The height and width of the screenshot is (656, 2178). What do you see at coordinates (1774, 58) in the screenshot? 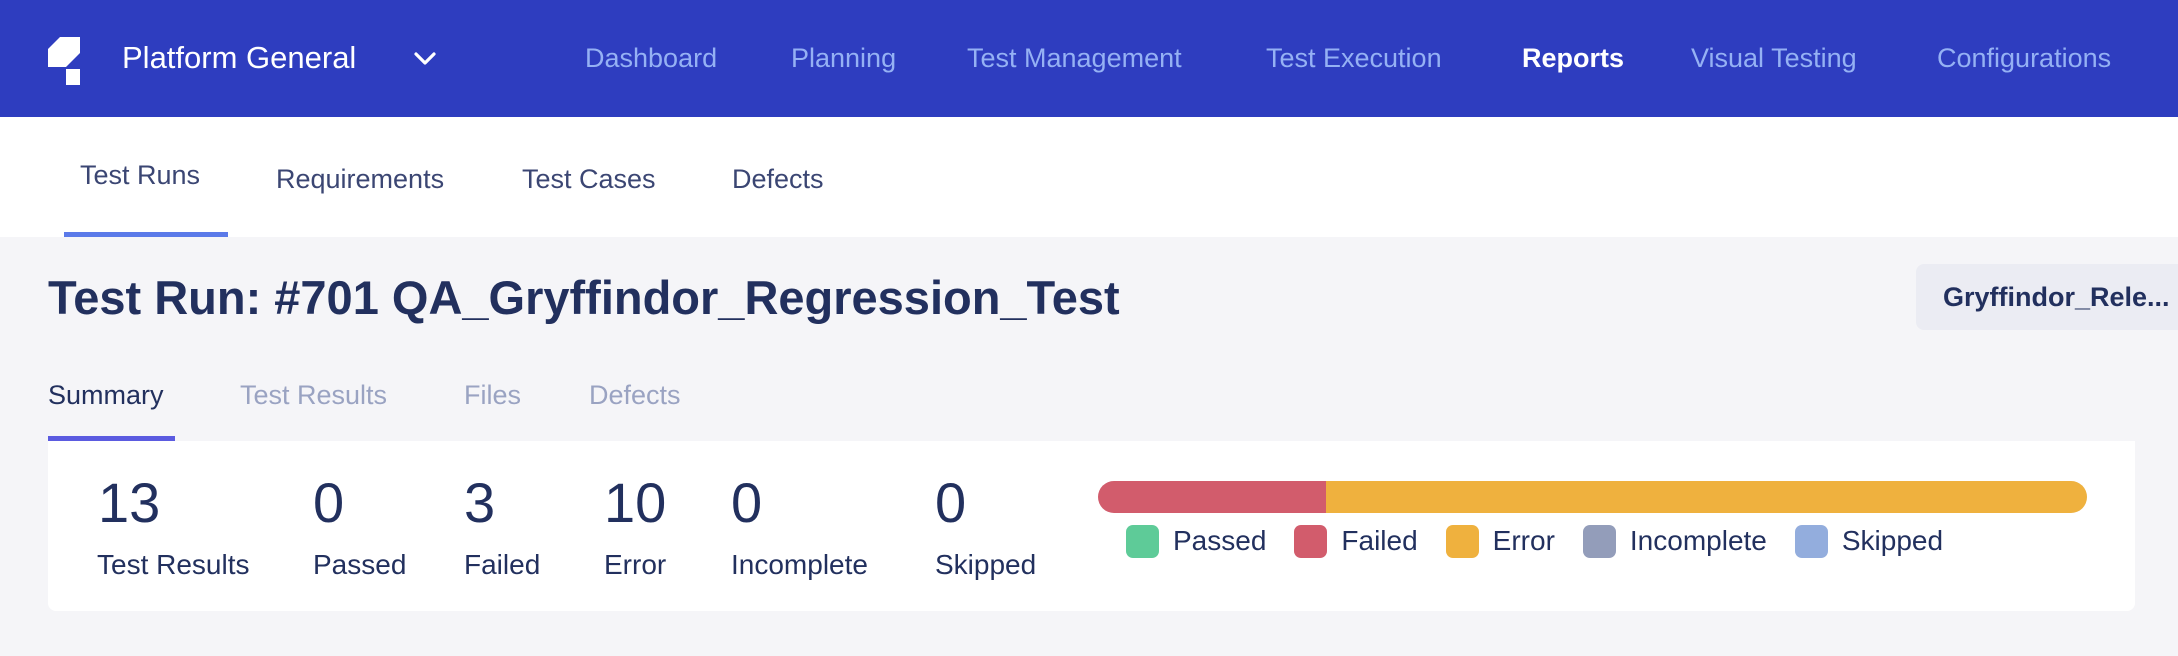
I see `nav-visual-testing: Visual Testing` at bounding box center [1774, 58].